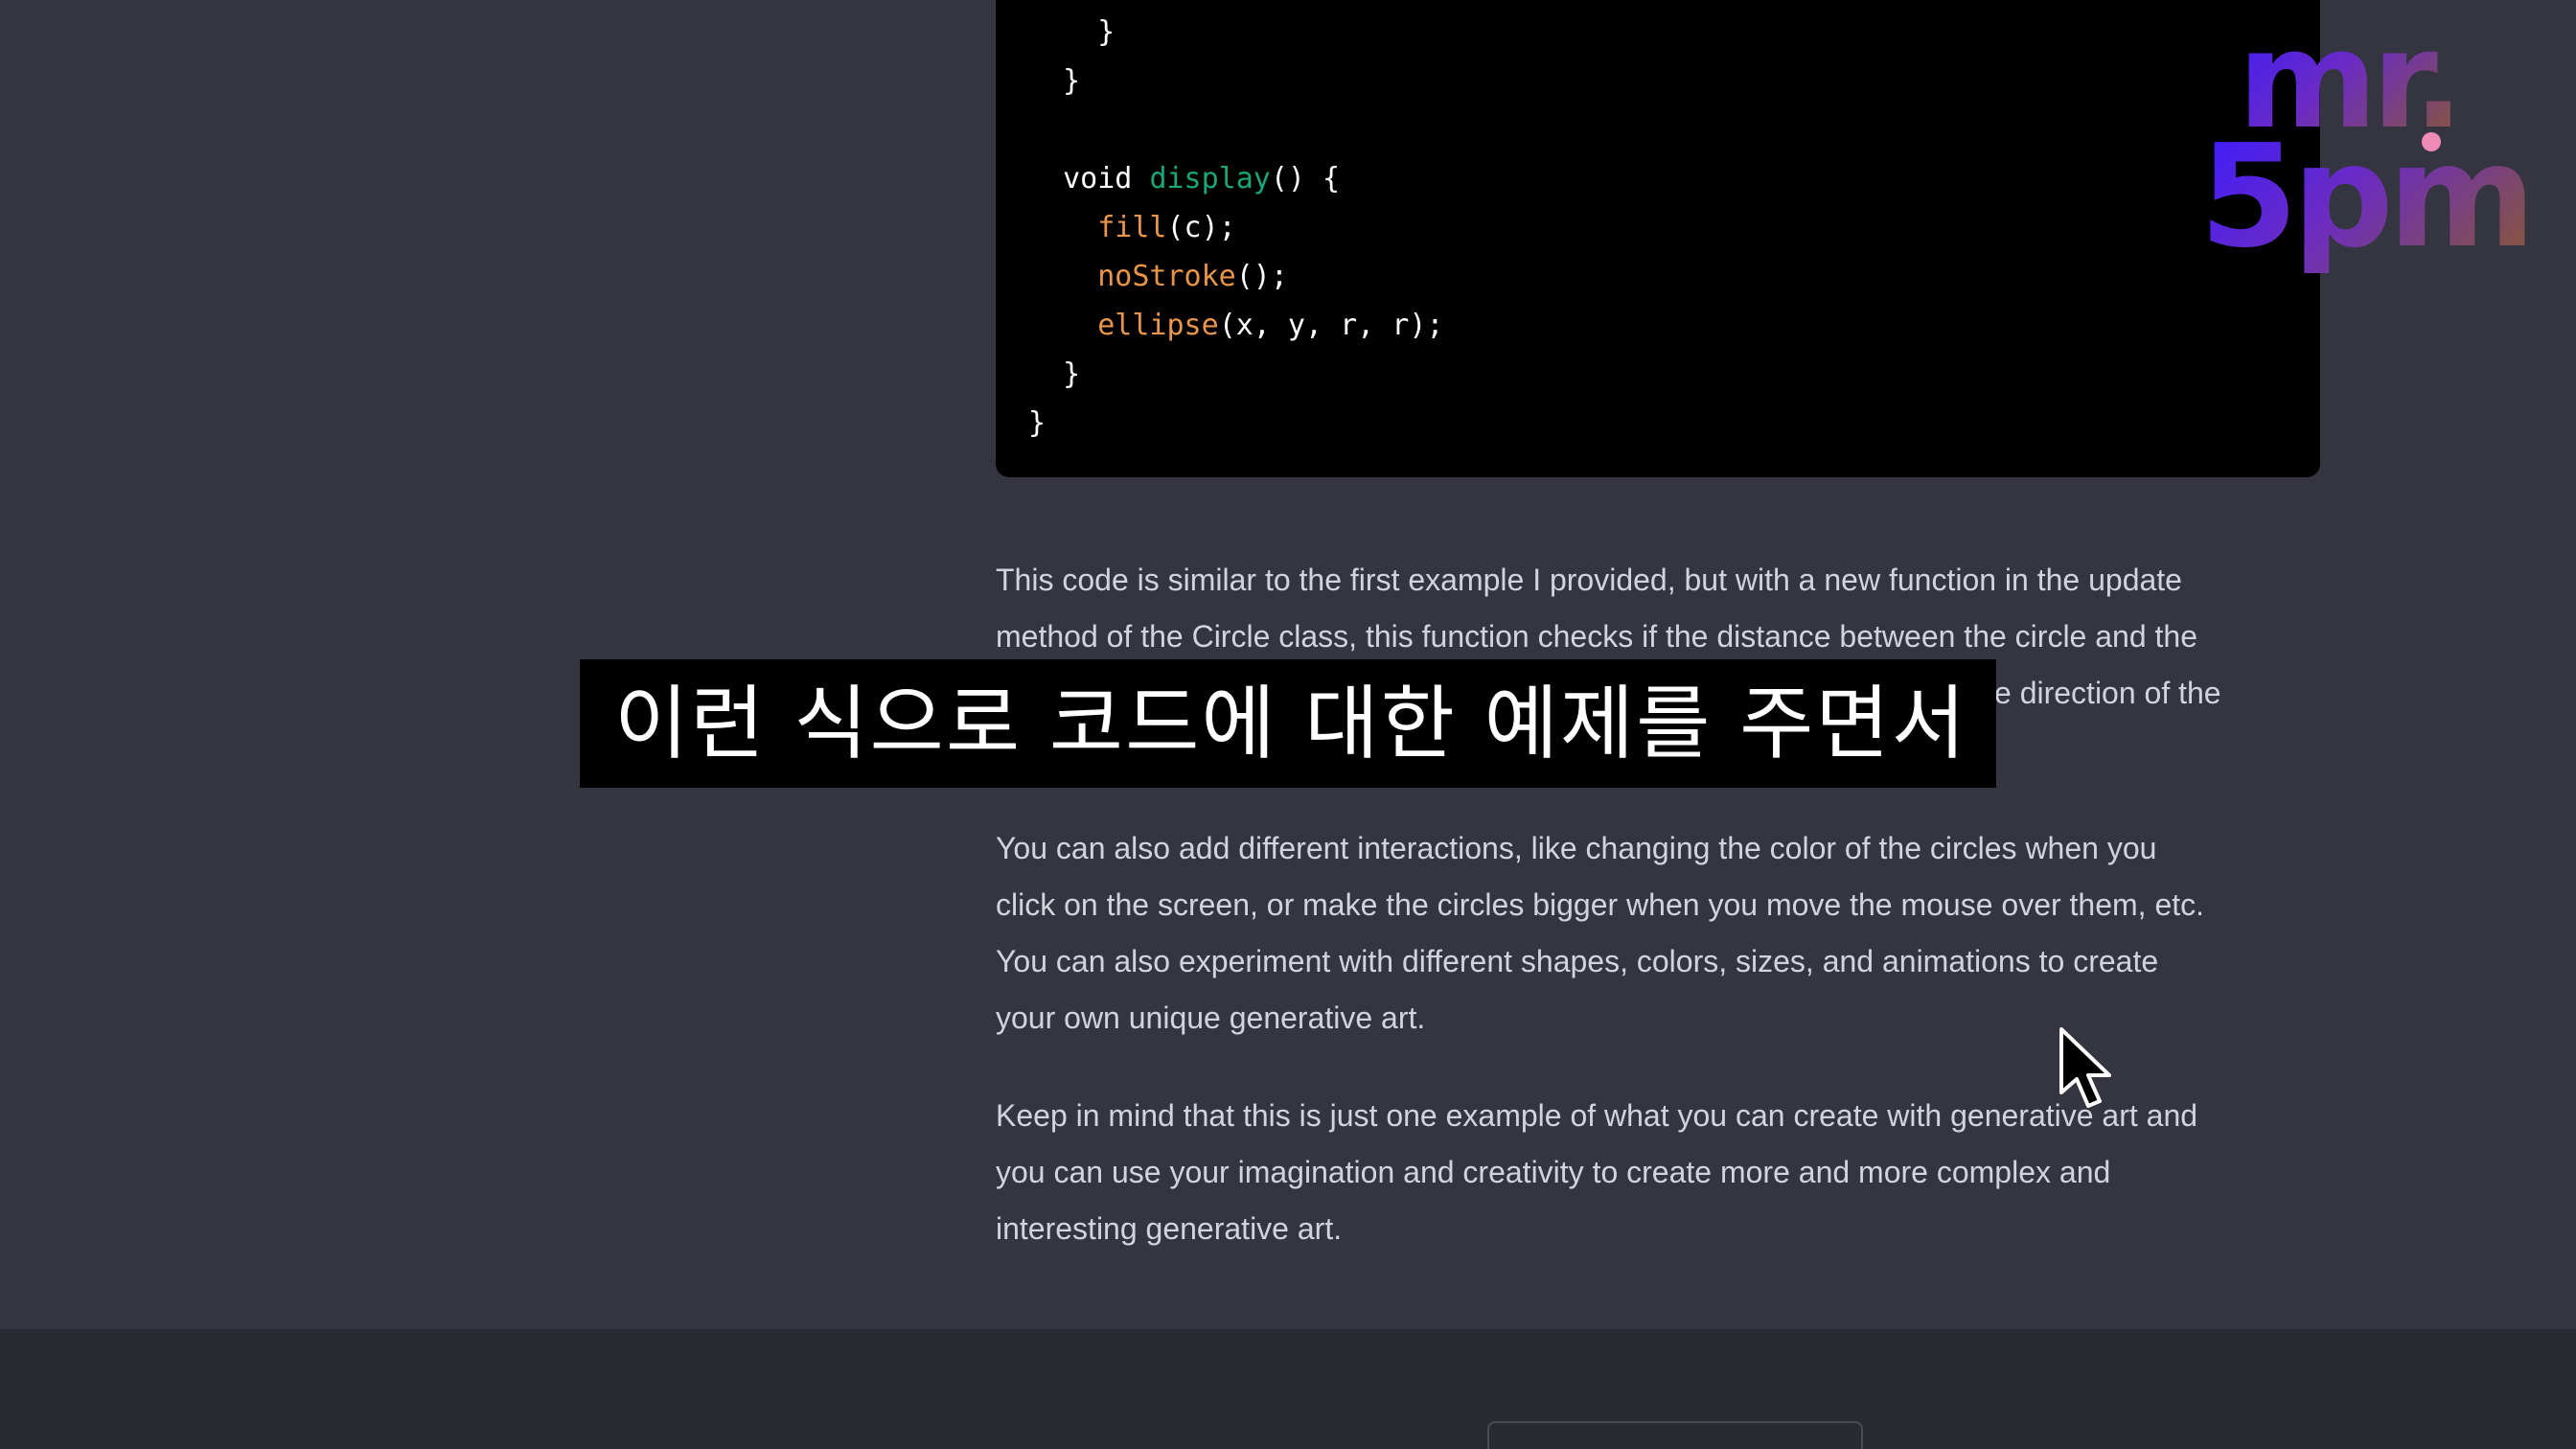  What do you see at coordinates (1331, 325) in the screenshot?
I see `code-token: (x, y, r, r);` at bounding box center [1331, 325].